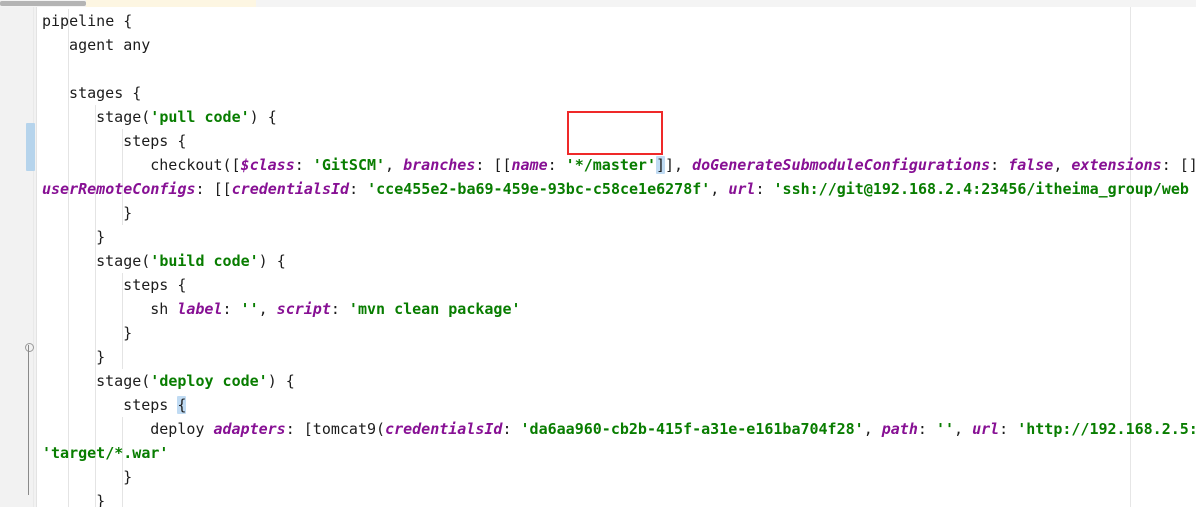 Image resolution: width=1196 pixels, height=507 pixels. I want to click on code-token-str: '*/master', so click(610, 165).